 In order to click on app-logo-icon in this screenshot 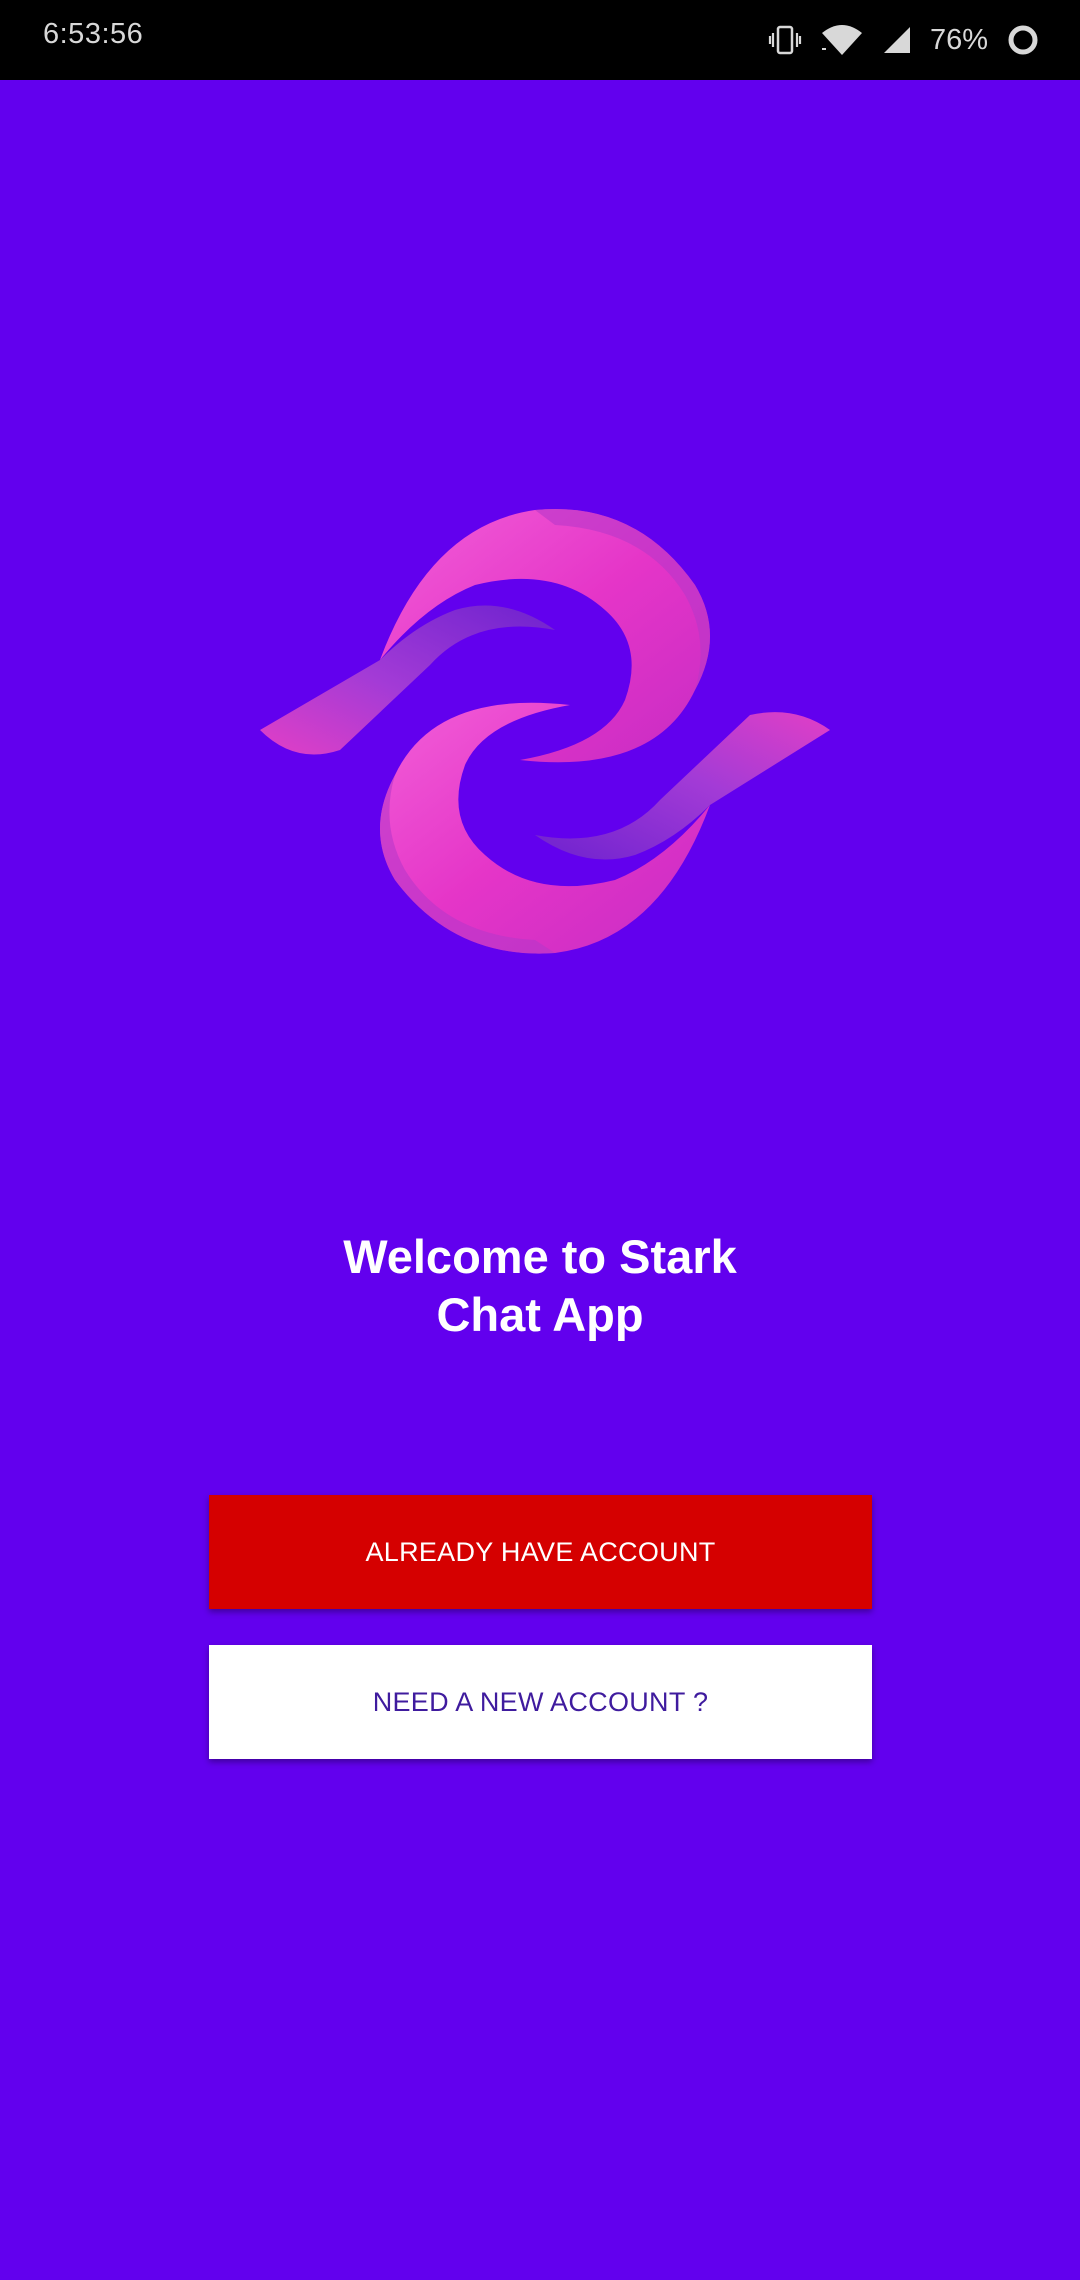, I will do `click(545, 730)`.